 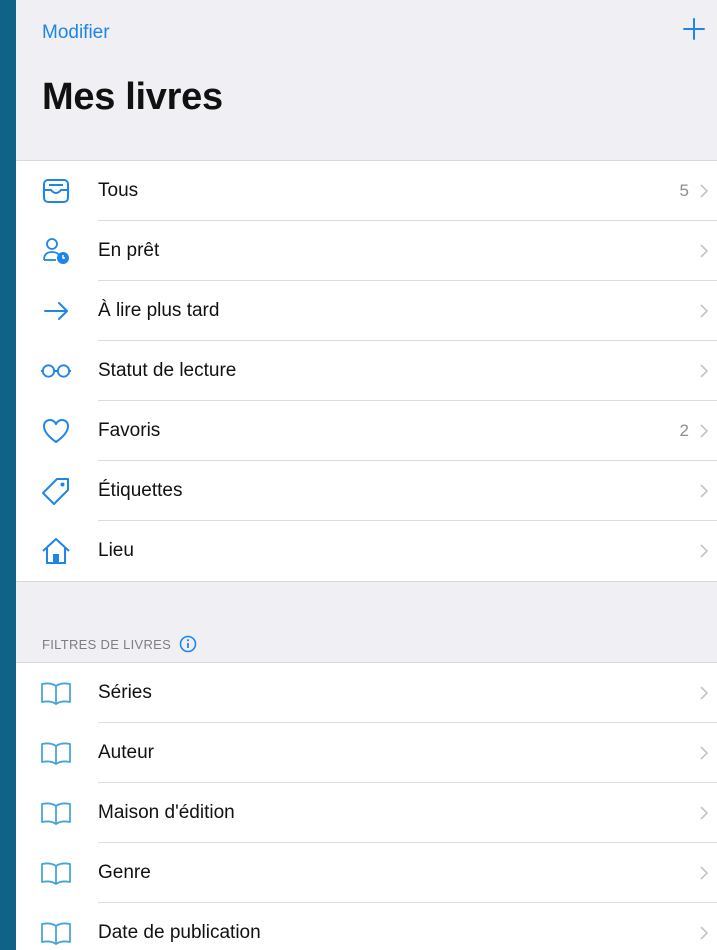 What do you see at coordinates (129, 430) in the screenshot?
I see `list-item-label: Favoris` at bounding box center [129, 430].